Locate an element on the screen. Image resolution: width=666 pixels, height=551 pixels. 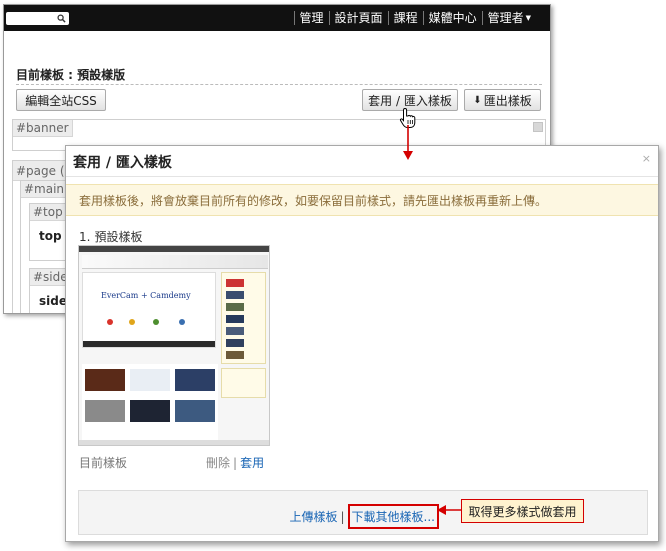
current-template-label: 目前樣板 is located at coordinates (103, 463).